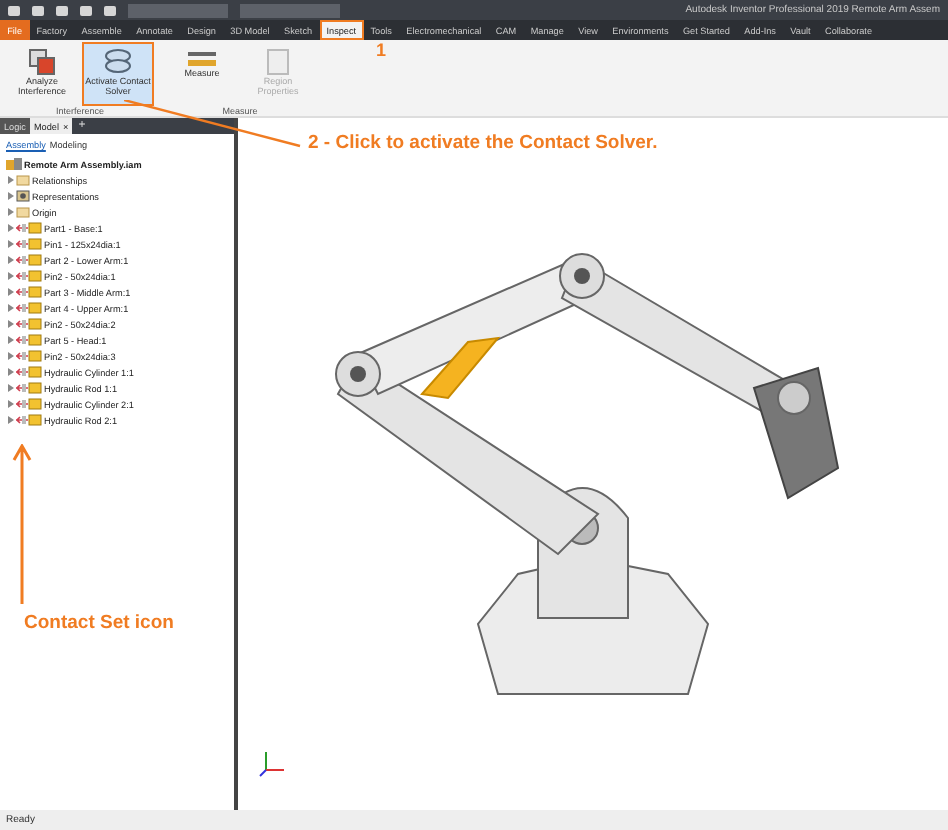 Image resolution: width=948 pixels, height=830 pixels. I want to click on axis-triad-icon, so click(272, 764).